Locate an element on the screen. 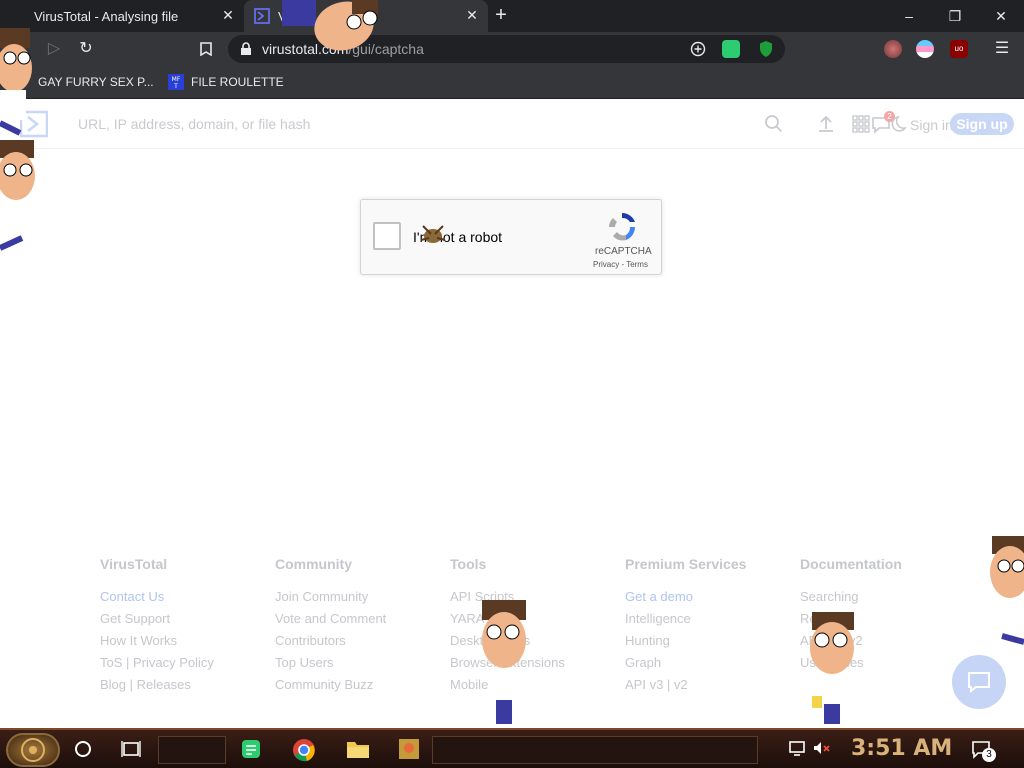 The image size is (1024, 768). taskbar: 3:51 AM 3 is located at coordinates (512, 748).